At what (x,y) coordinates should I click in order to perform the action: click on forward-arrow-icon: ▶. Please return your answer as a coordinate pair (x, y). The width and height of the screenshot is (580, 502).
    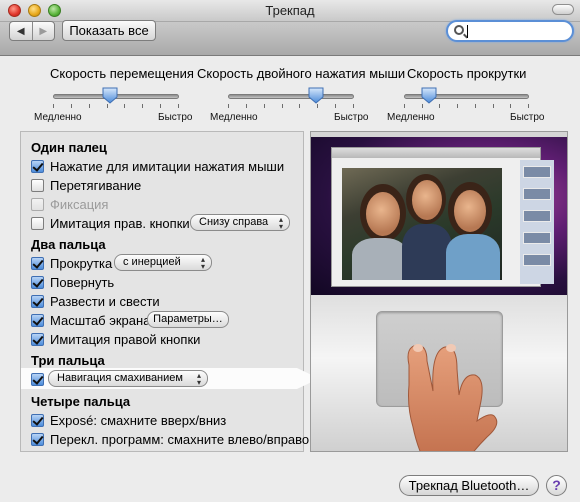
    Looking at the image, I should click on (43, 31).